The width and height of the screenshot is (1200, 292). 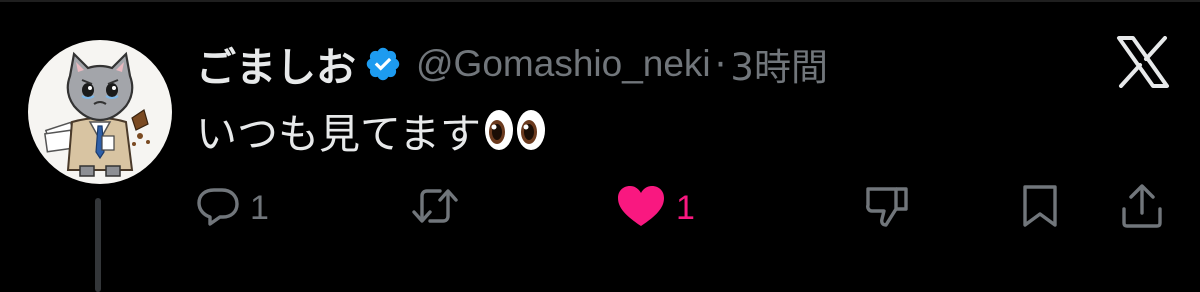 I want to click on repost-button, so click(x=440, y=208).